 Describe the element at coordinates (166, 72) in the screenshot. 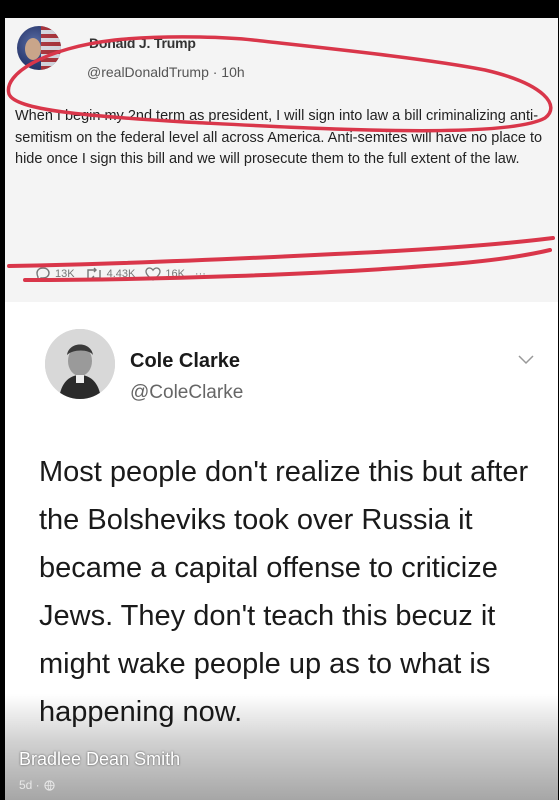

I see `trump-handle: @realDonaldTrump · 10h` at that location.